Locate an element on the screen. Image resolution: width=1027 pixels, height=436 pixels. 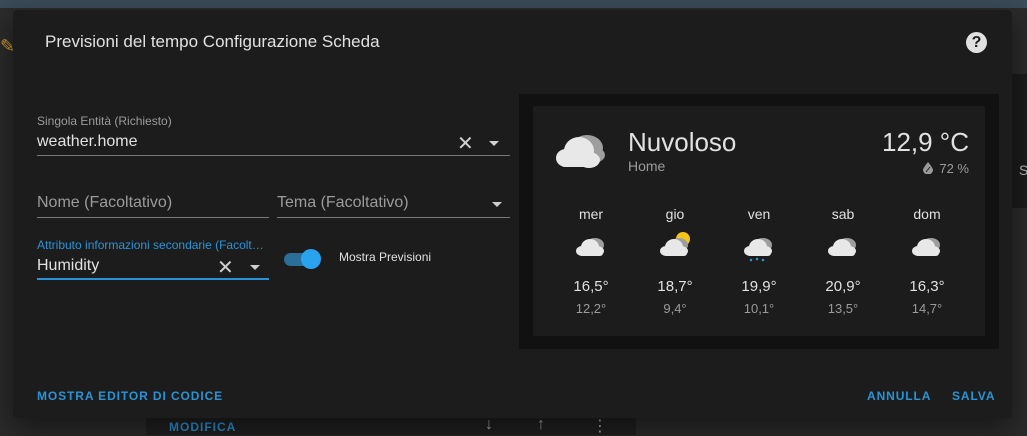
entity-value: weather.home is located at coordinates (87, 142).